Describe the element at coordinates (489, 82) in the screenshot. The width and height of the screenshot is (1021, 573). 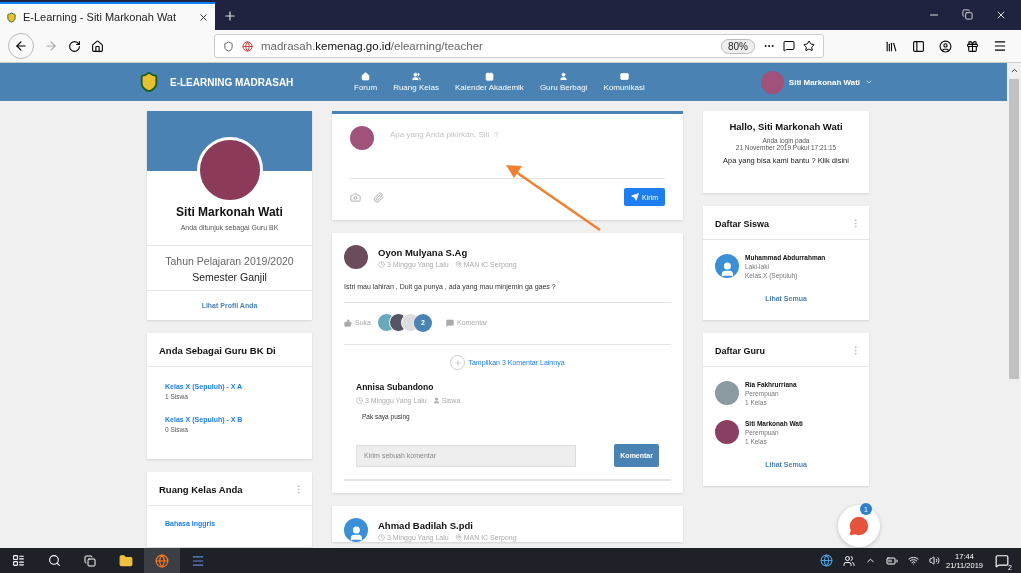
I see `nav-link: Kalender Akademik` at that location.